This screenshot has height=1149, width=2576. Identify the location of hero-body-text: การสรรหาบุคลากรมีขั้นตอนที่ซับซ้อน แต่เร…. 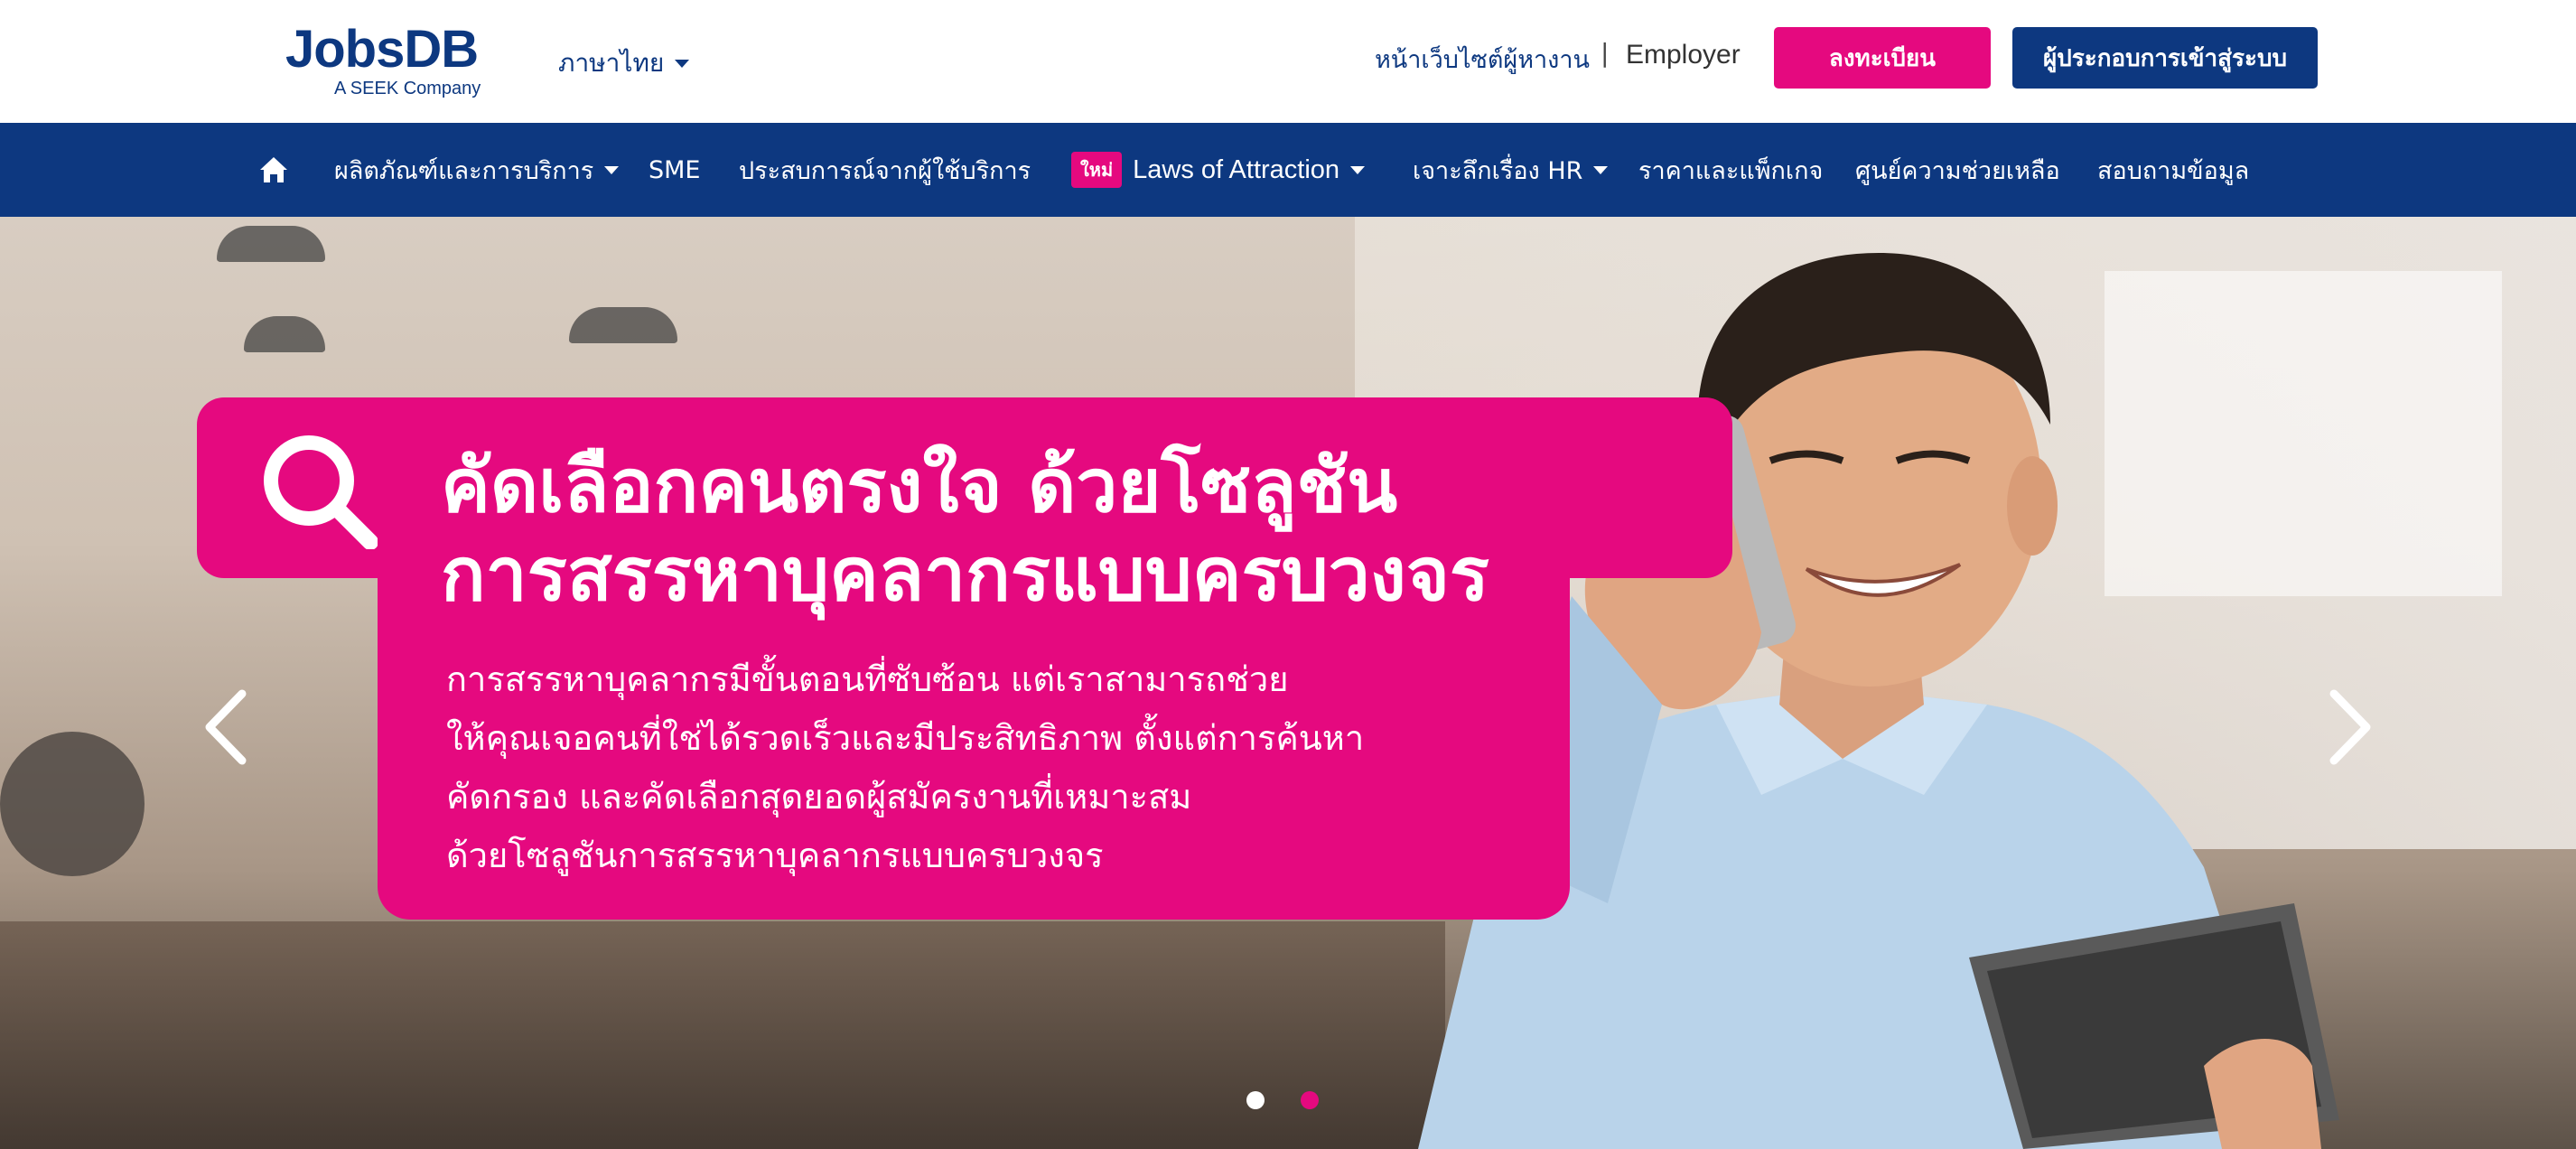
(905, 767).